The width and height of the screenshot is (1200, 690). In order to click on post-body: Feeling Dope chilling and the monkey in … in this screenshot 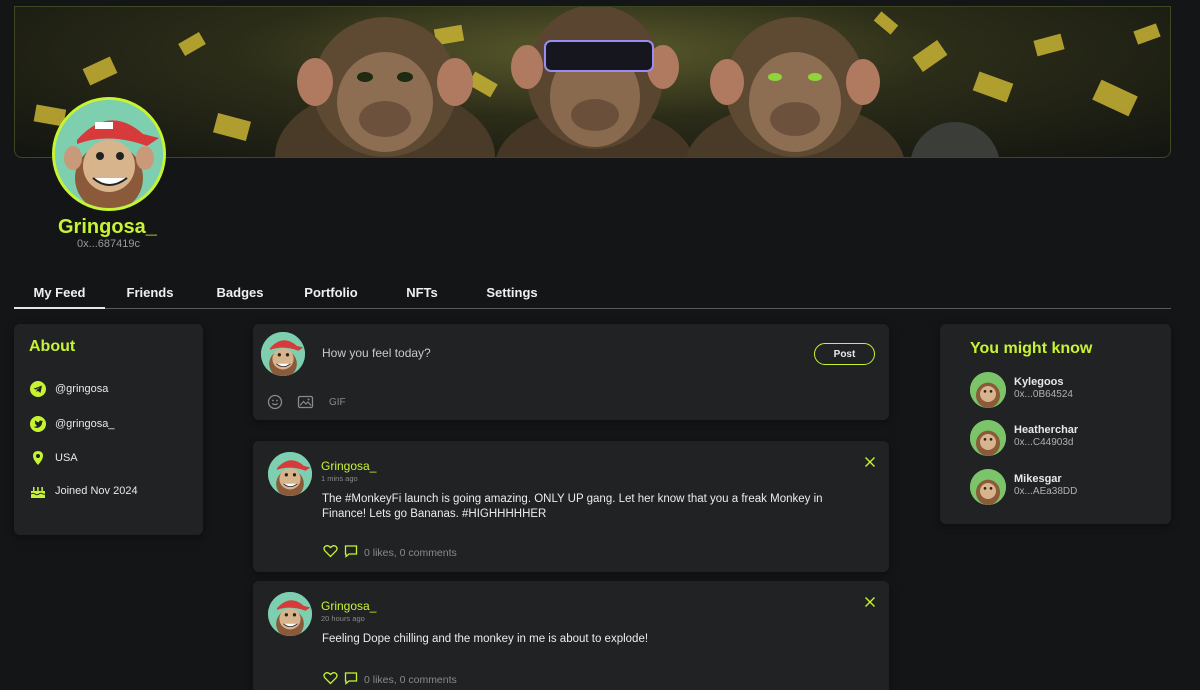, I will do `click(485, 639)`.